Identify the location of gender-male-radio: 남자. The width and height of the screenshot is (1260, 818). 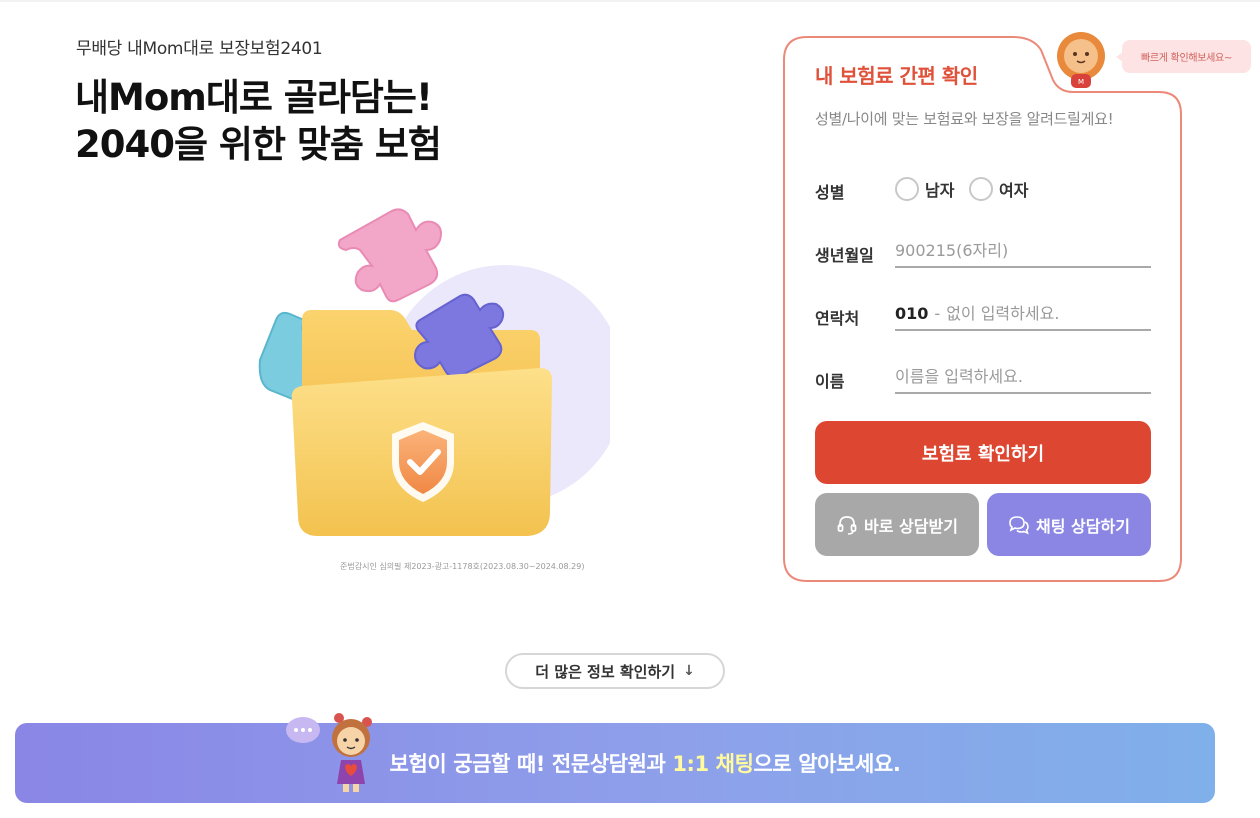
(924, 189).